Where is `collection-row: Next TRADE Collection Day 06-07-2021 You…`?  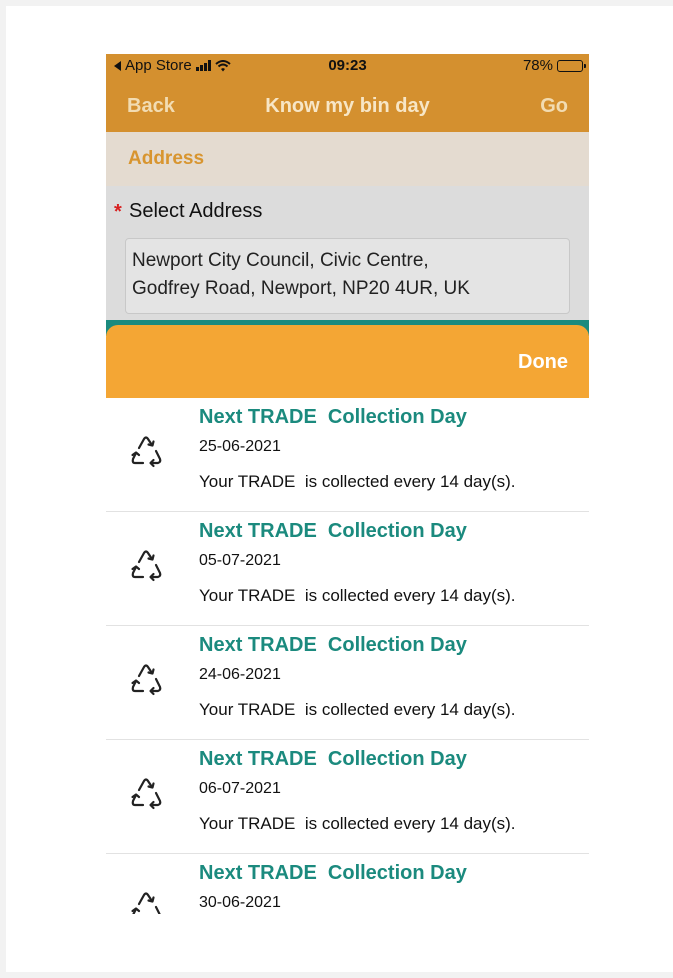 collection-row: Next TRADE Collection Day 06-07-2021 You… is located at coordinates (347, 797).